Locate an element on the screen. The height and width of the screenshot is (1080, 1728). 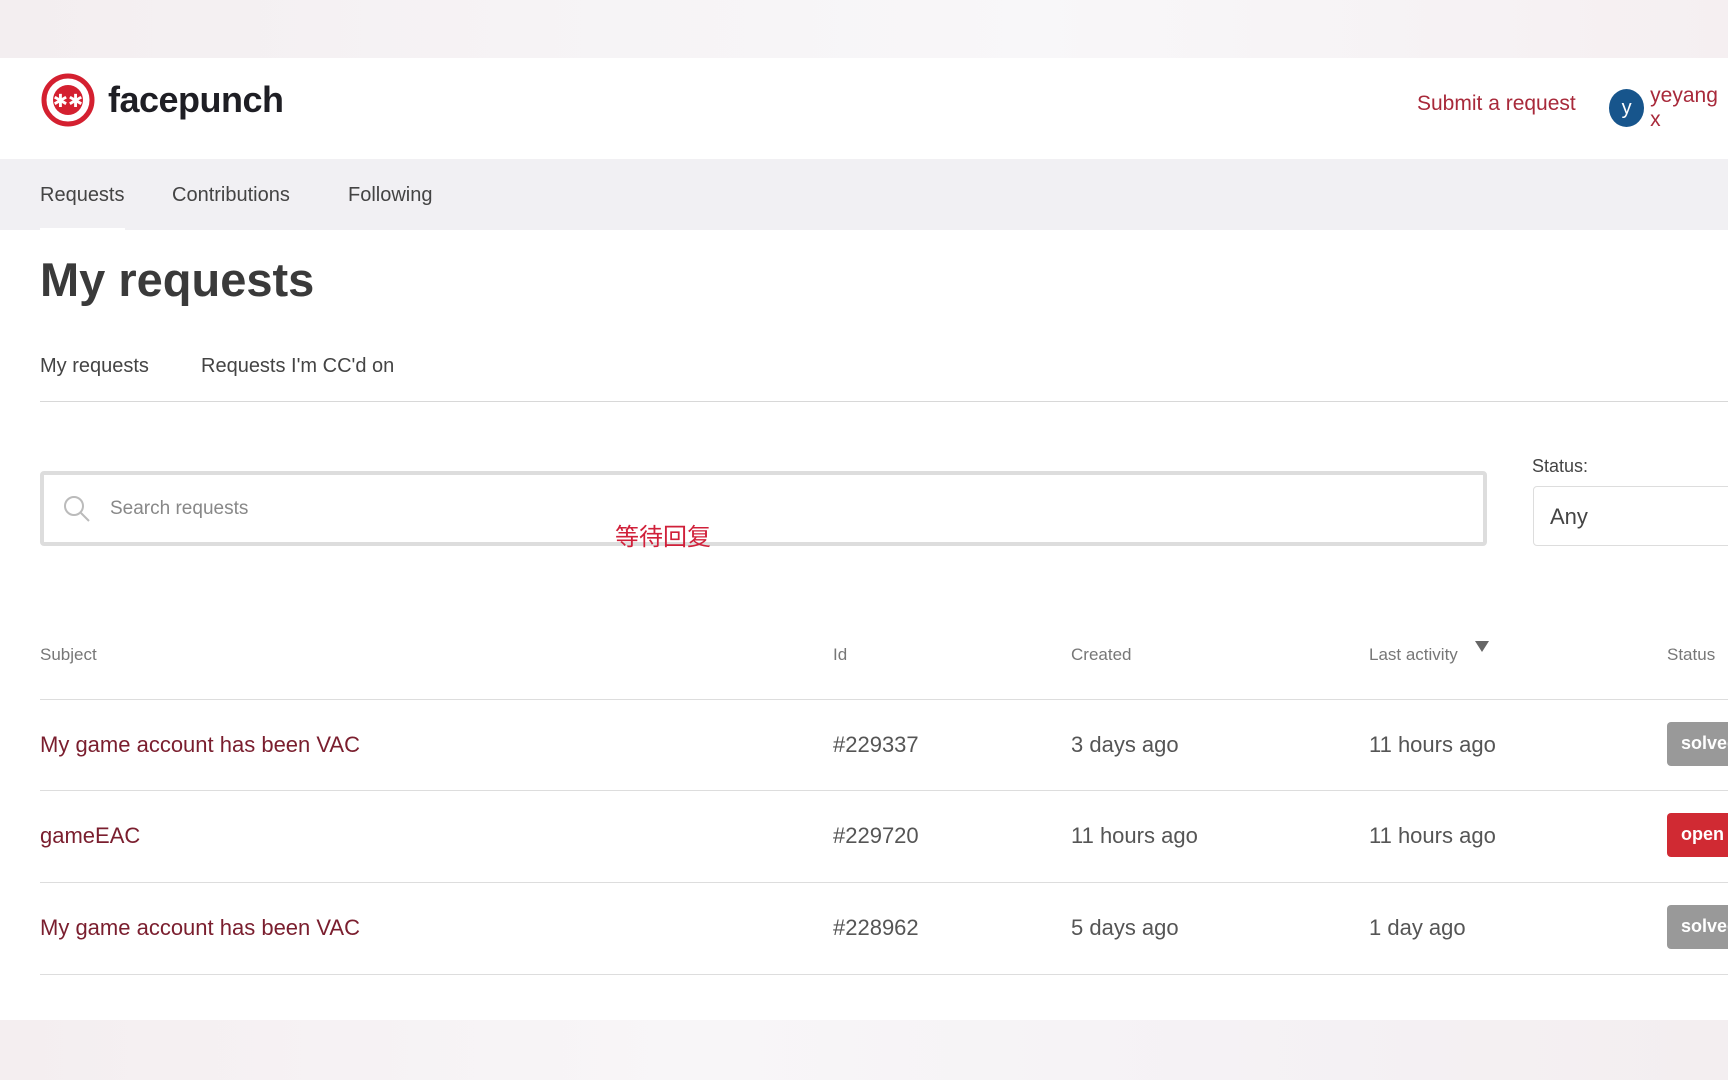
request-id: #228962 is located at coordinates (876, 927).